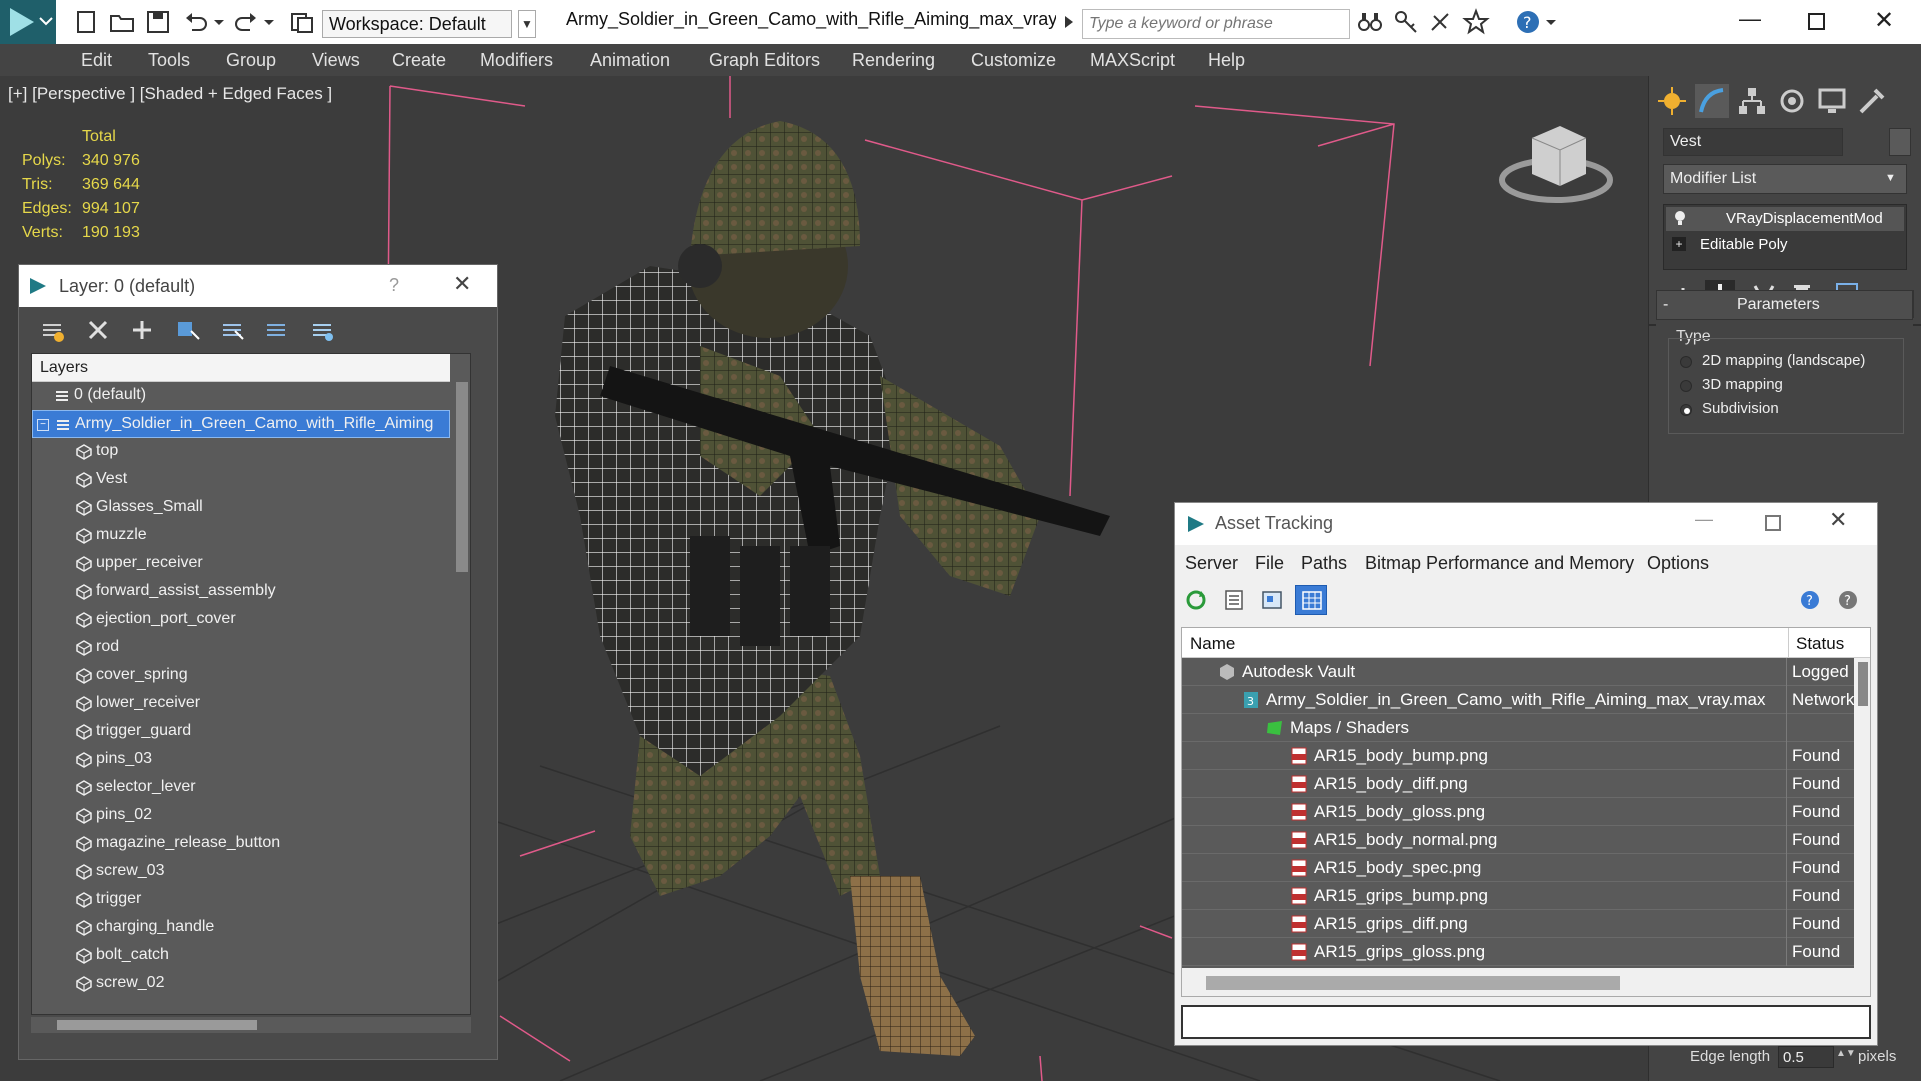 The width and height of the screenshot is (1921, 1081). What do you see at coordinates (241, 396) in the screenshot?
I see `layer-row: 0 (default)` at bounding box center [241, 396].